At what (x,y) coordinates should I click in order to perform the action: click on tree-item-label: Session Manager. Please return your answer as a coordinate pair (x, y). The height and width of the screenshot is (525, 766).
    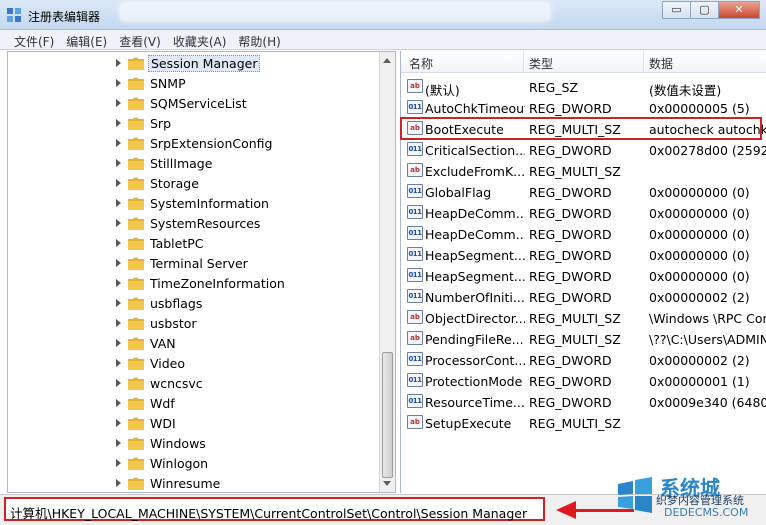
    Looking at the image, I should click on (204, 63).